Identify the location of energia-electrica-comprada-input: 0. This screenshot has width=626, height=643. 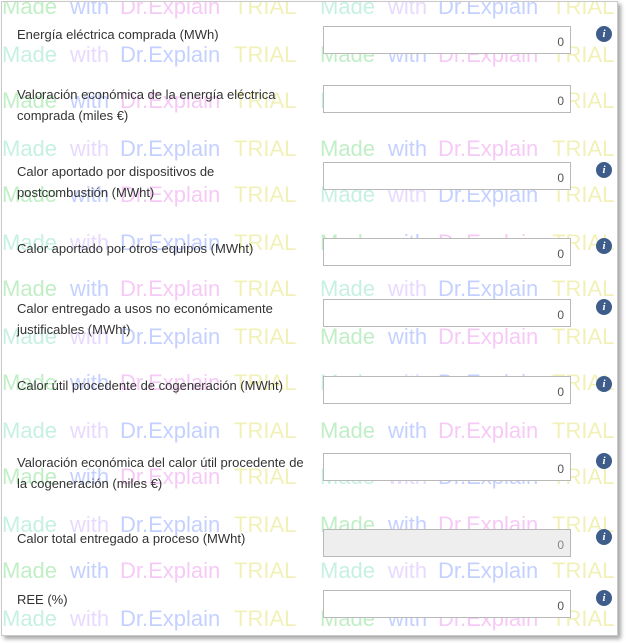
(447, 40).